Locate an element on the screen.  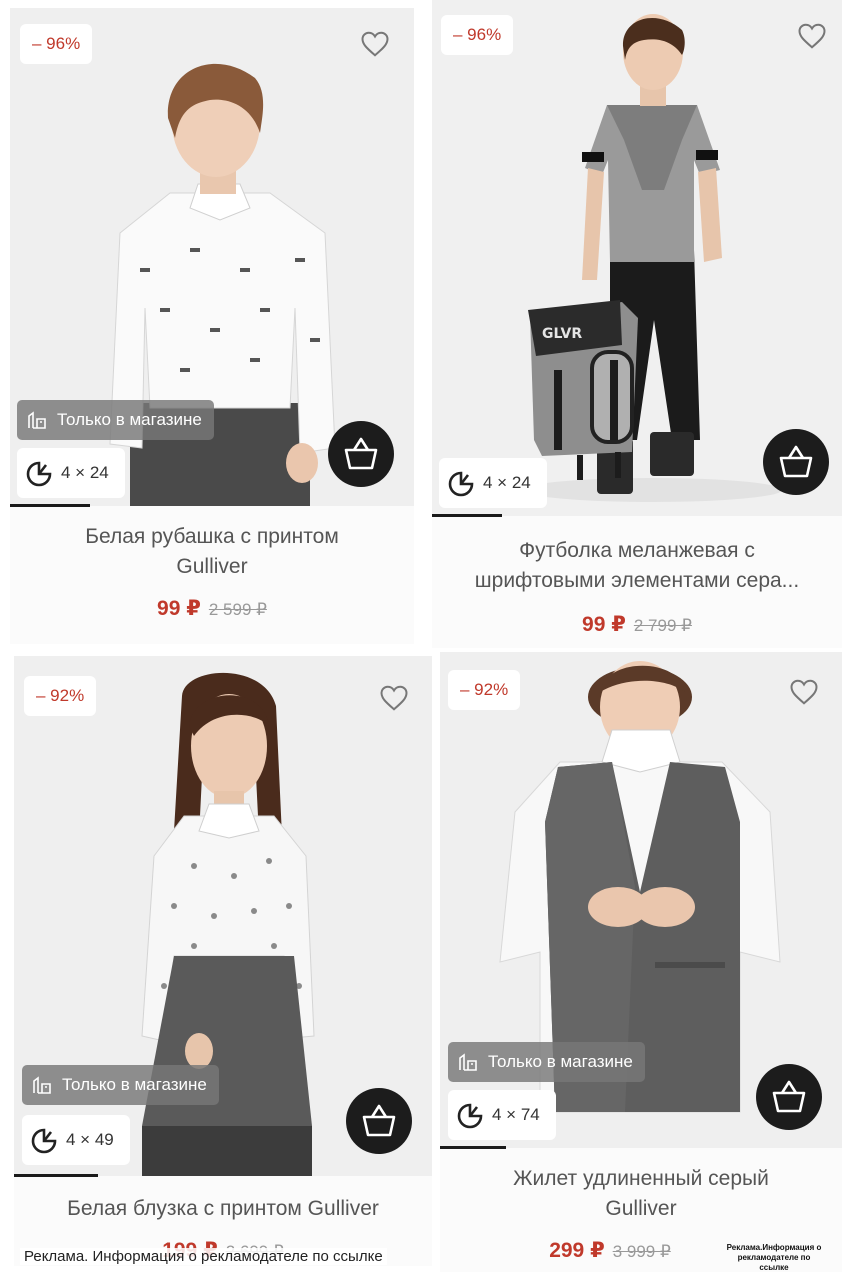
product-title: Белая рубашка с принтом Gulliver is located at coordinates (212, 552).